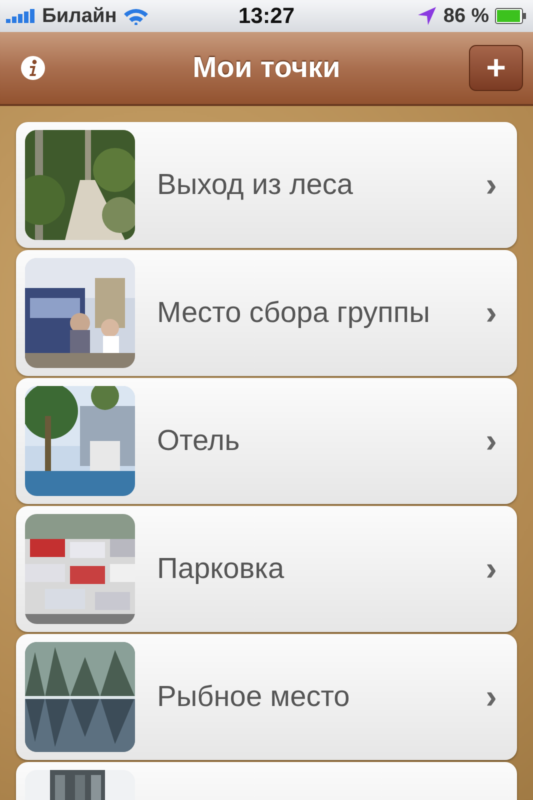  What do you see at coordinates (221, 569) in the screenshot?
I see `place-name: Парковка` at bounding box center [221, 569].